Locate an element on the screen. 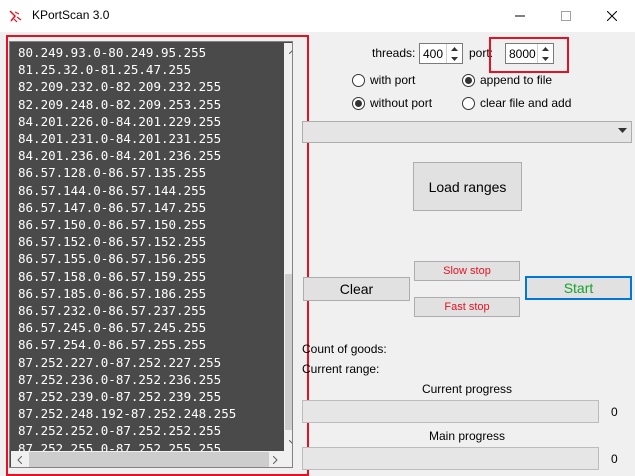 The width and height of the screenshot is (635, 476). with-port-radio-circle is located at coordinates (358, 80).